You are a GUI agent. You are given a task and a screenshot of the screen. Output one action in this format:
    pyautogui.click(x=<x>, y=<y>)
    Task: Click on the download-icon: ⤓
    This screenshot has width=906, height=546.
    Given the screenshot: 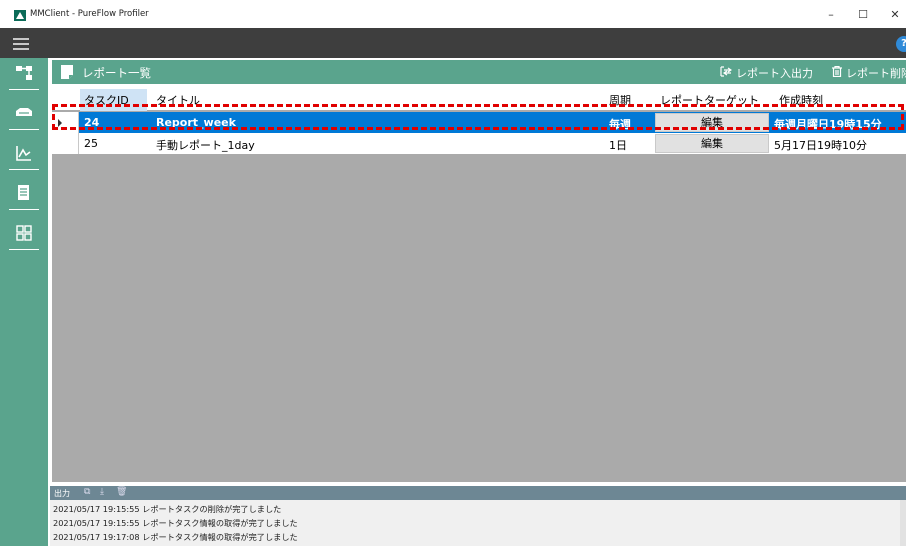 What is the action you would take?
    pyautogui.click(x=102, y=492)
    